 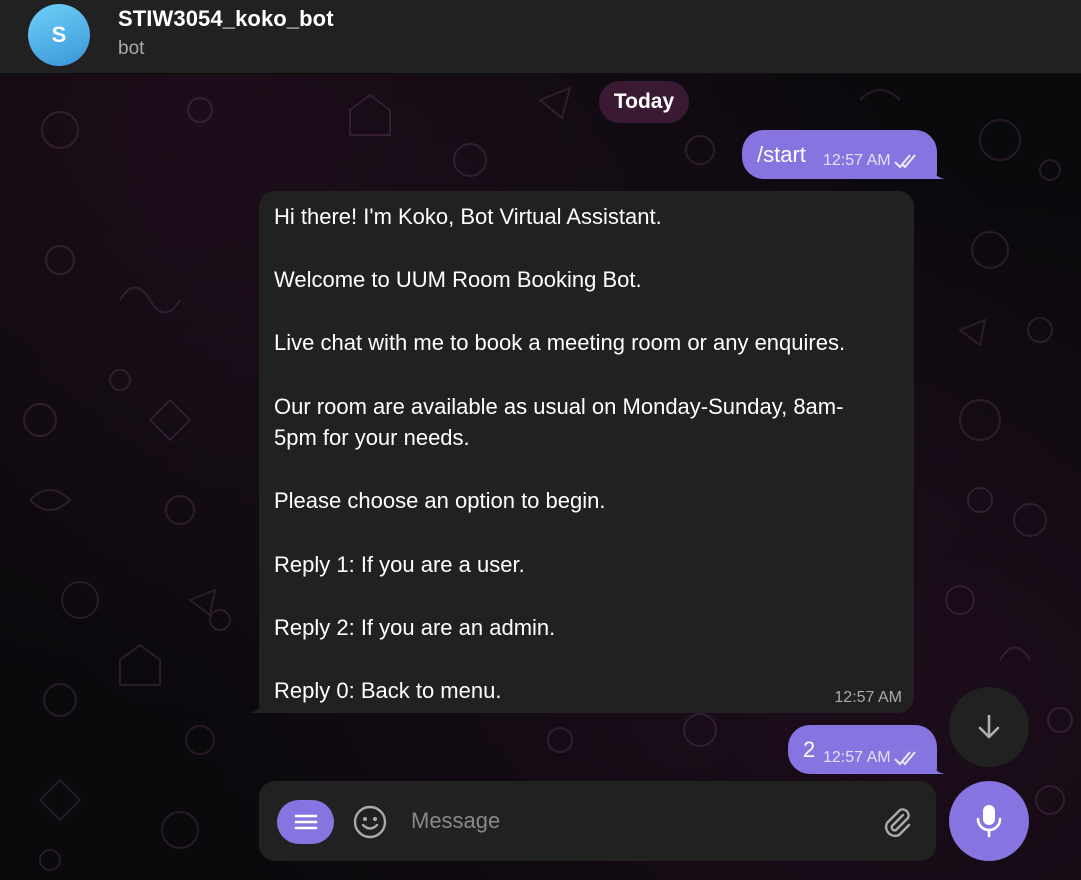 I want to click on message-line: Please choose an option to begin., so click(x=440, y=501).